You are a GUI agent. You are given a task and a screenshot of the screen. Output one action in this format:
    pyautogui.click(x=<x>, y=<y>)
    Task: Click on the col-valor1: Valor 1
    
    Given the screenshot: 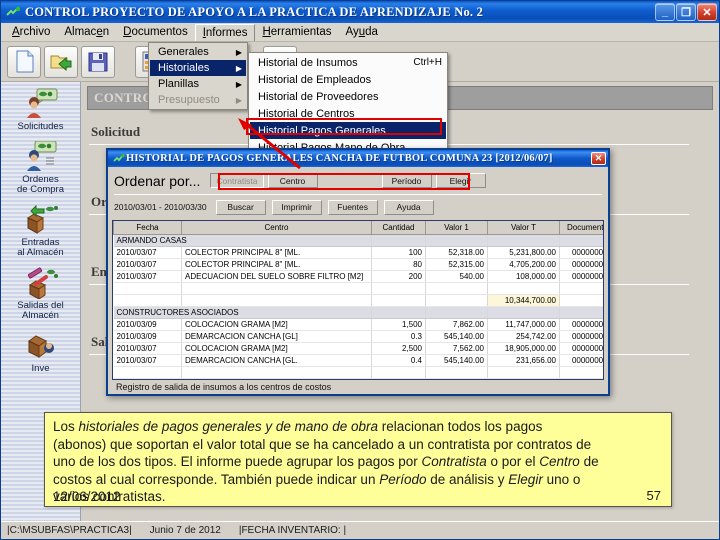 What is the action you would take?
    pyautogui.click(x=456, y=228)
    